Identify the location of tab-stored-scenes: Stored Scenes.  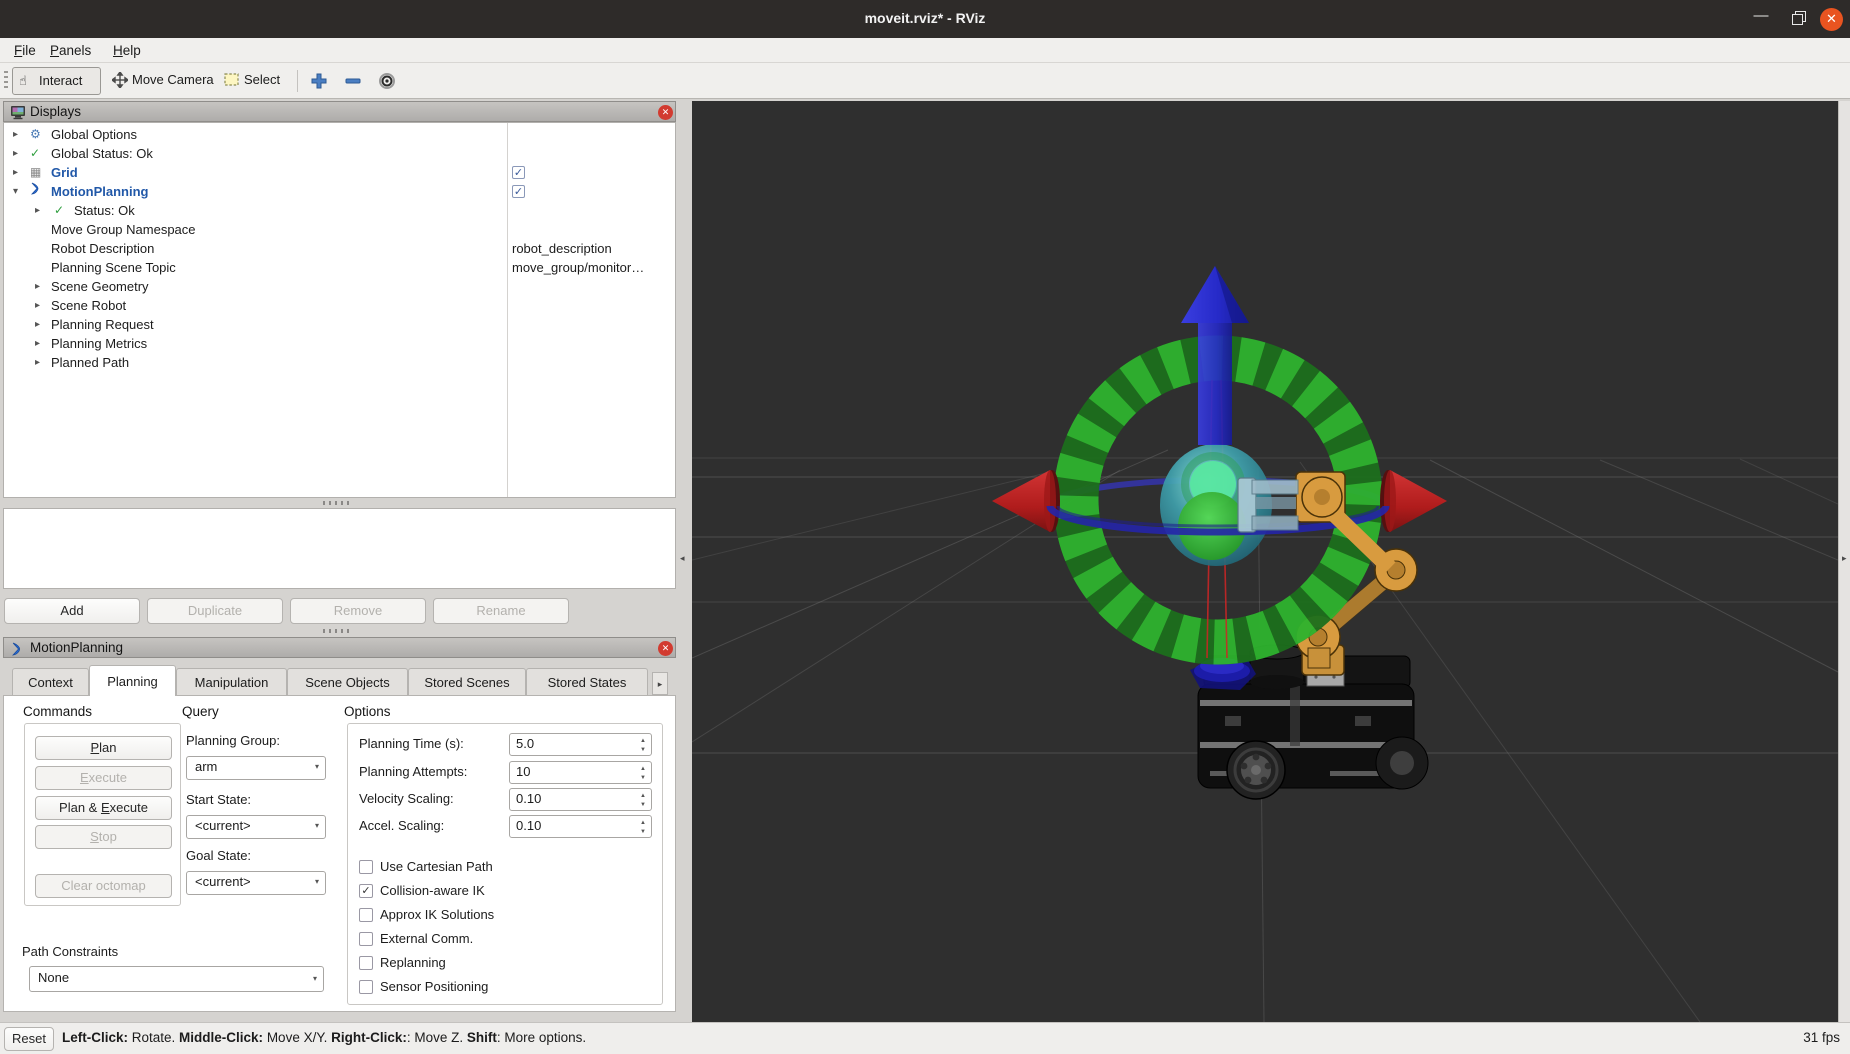
(467, 681).